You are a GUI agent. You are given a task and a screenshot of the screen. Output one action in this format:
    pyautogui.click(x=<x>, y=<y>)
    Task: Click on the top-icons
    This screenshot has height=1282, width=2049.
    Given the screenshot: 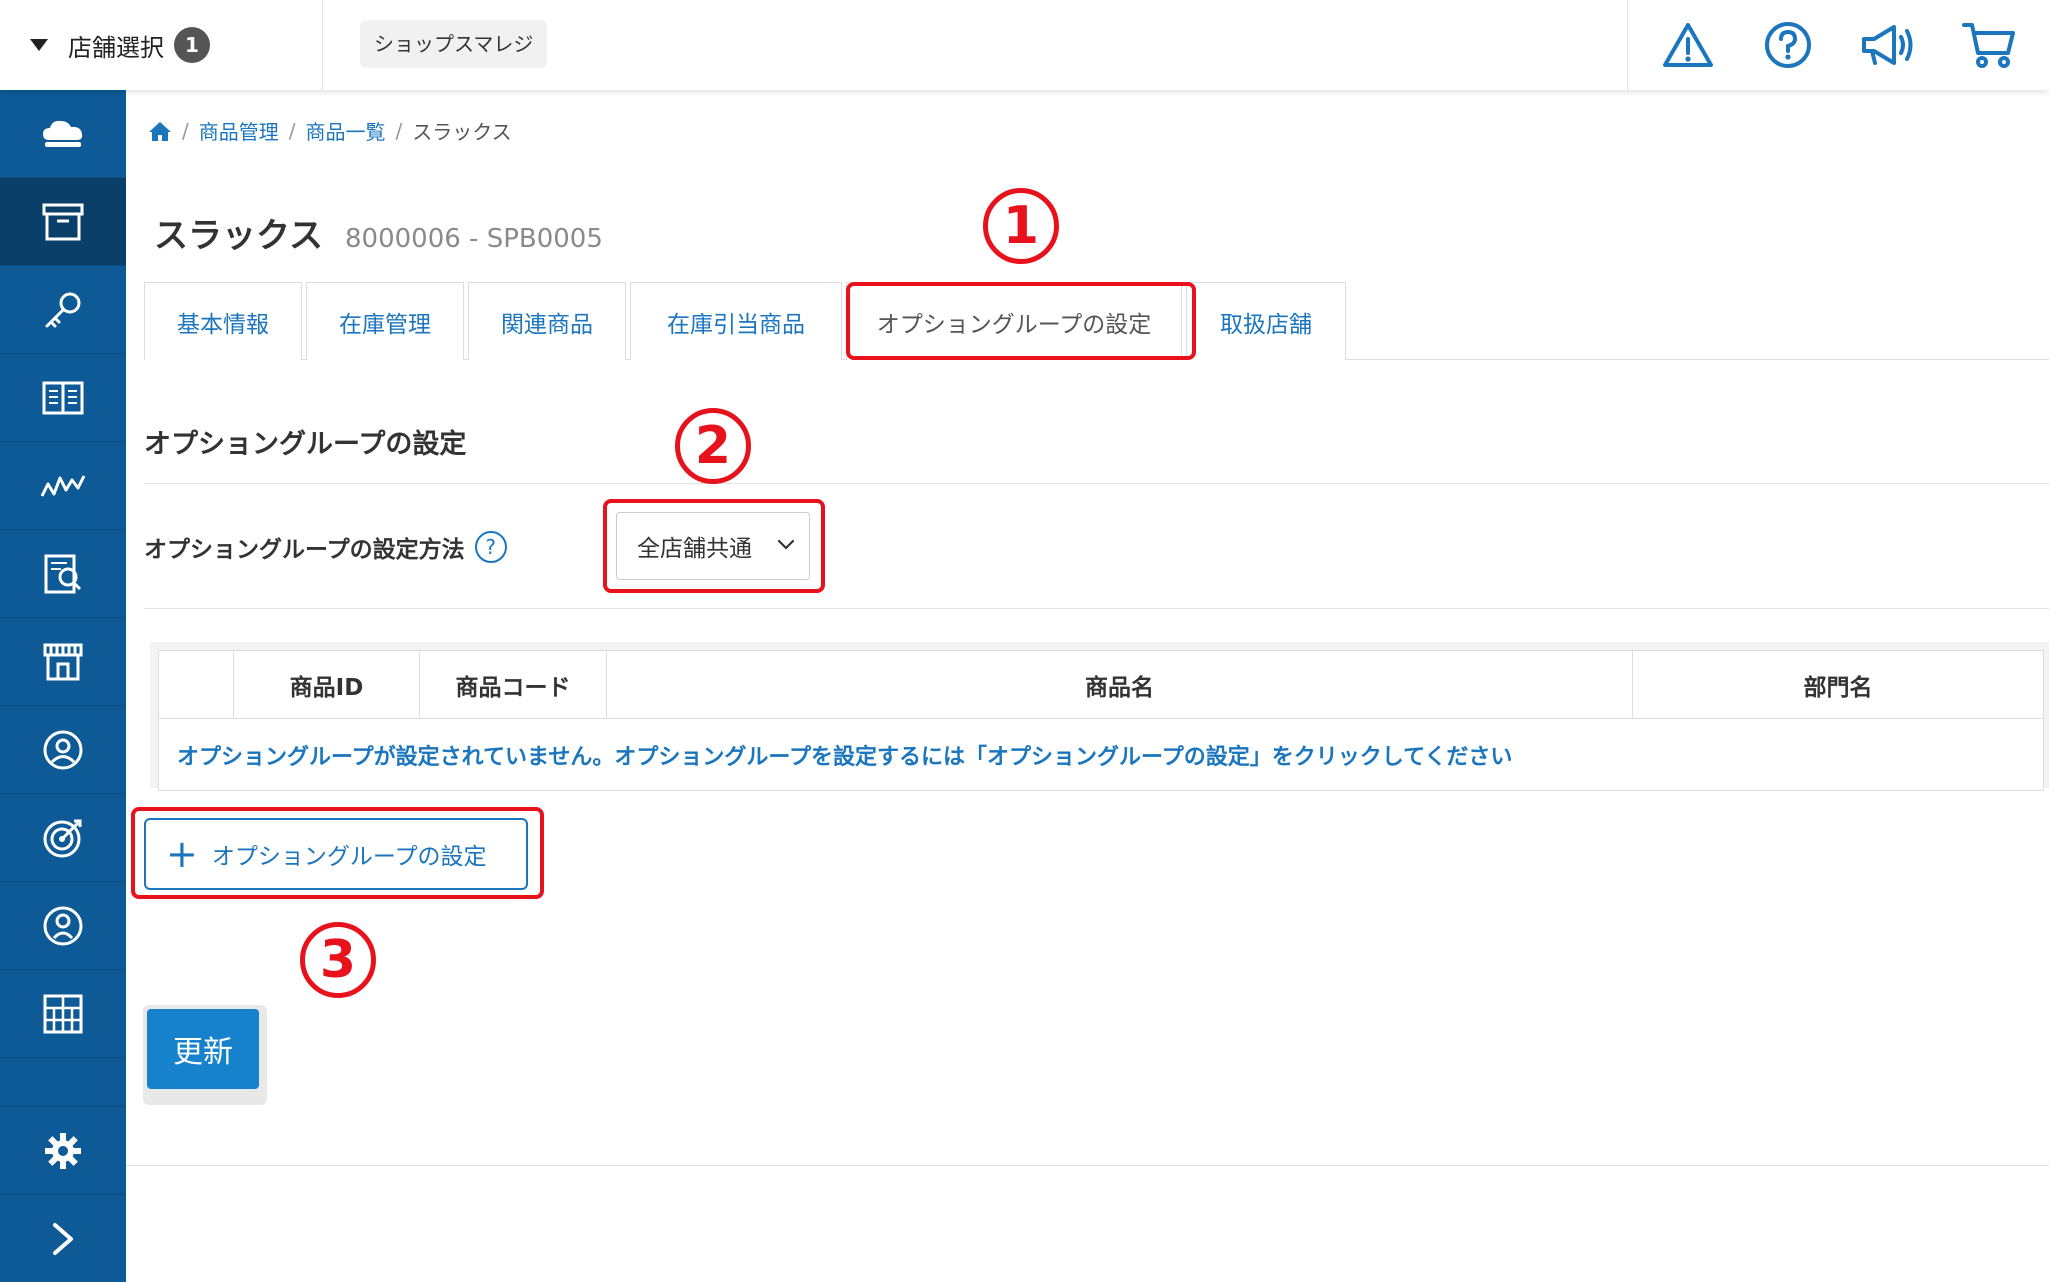 What is the action you would take?
    pyautogui.click(x=1838, y=45)
    